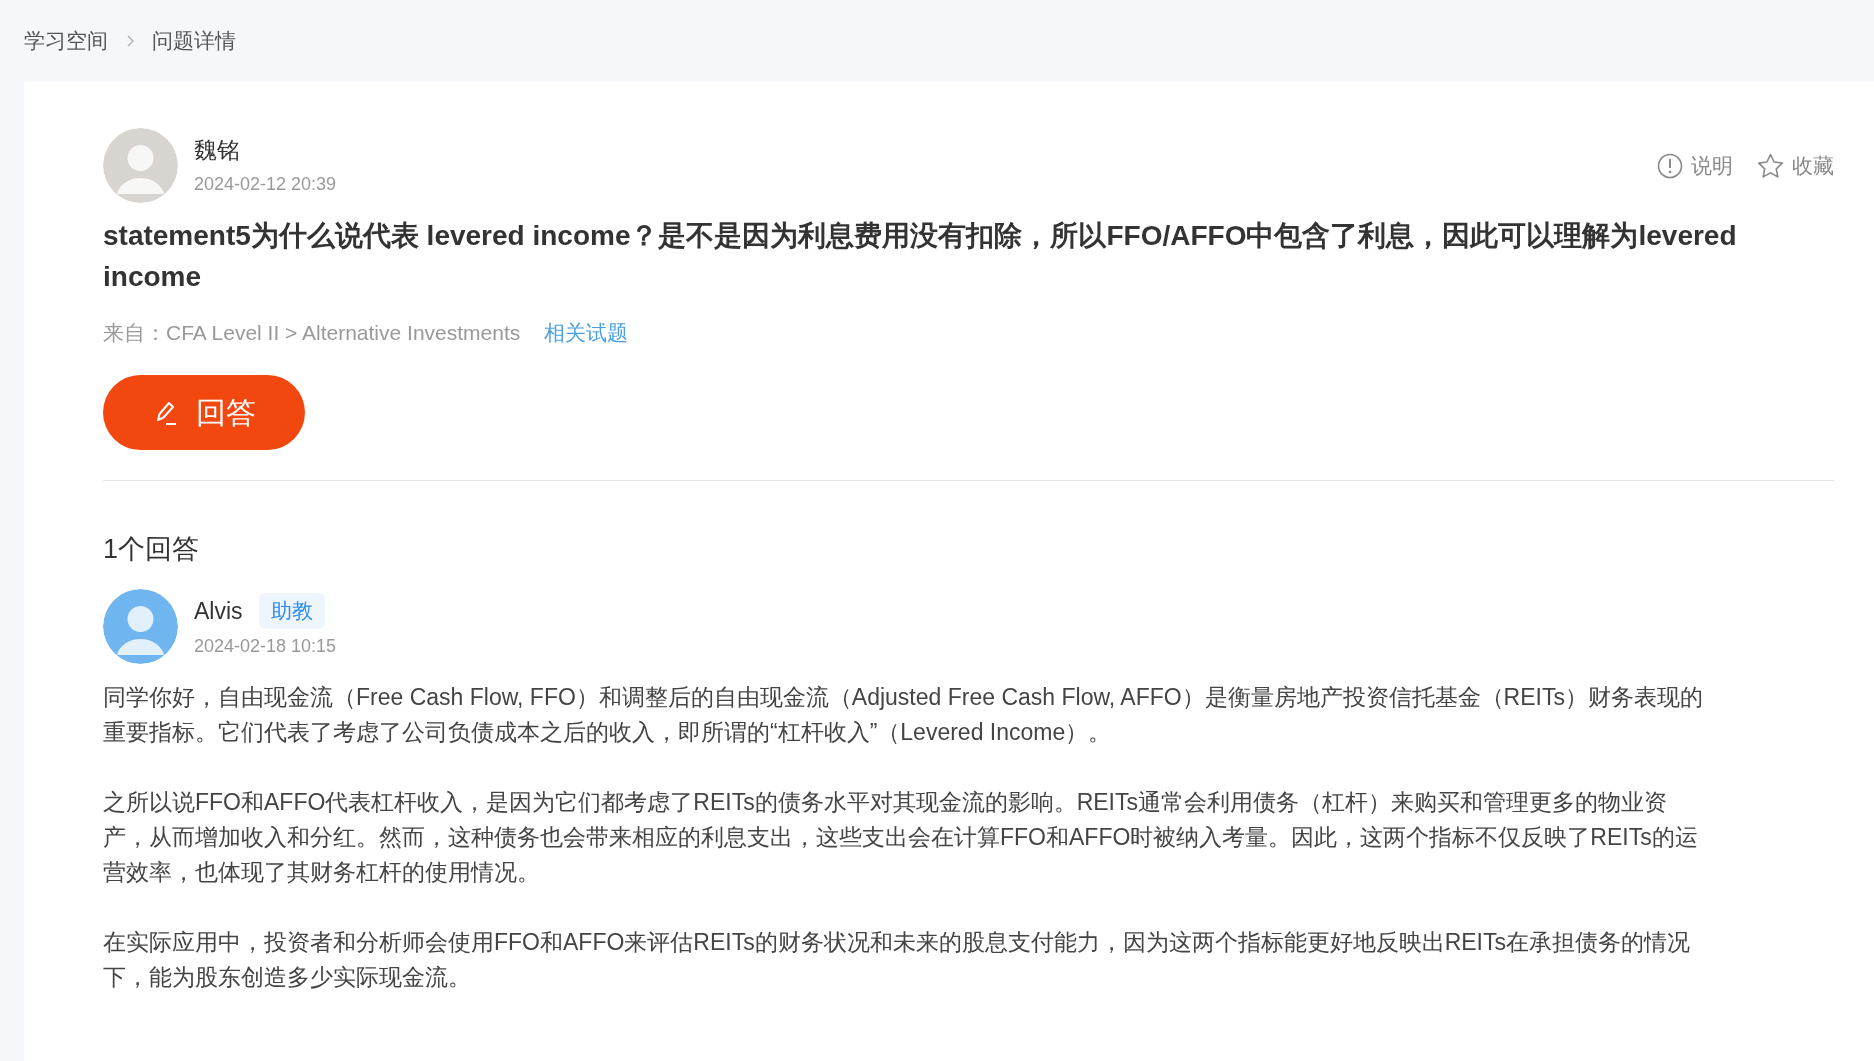  What do you see at coordinates (586, 333) in the screenshot?
I see `related-link: 相关试题` at bounding box center [586, 333].